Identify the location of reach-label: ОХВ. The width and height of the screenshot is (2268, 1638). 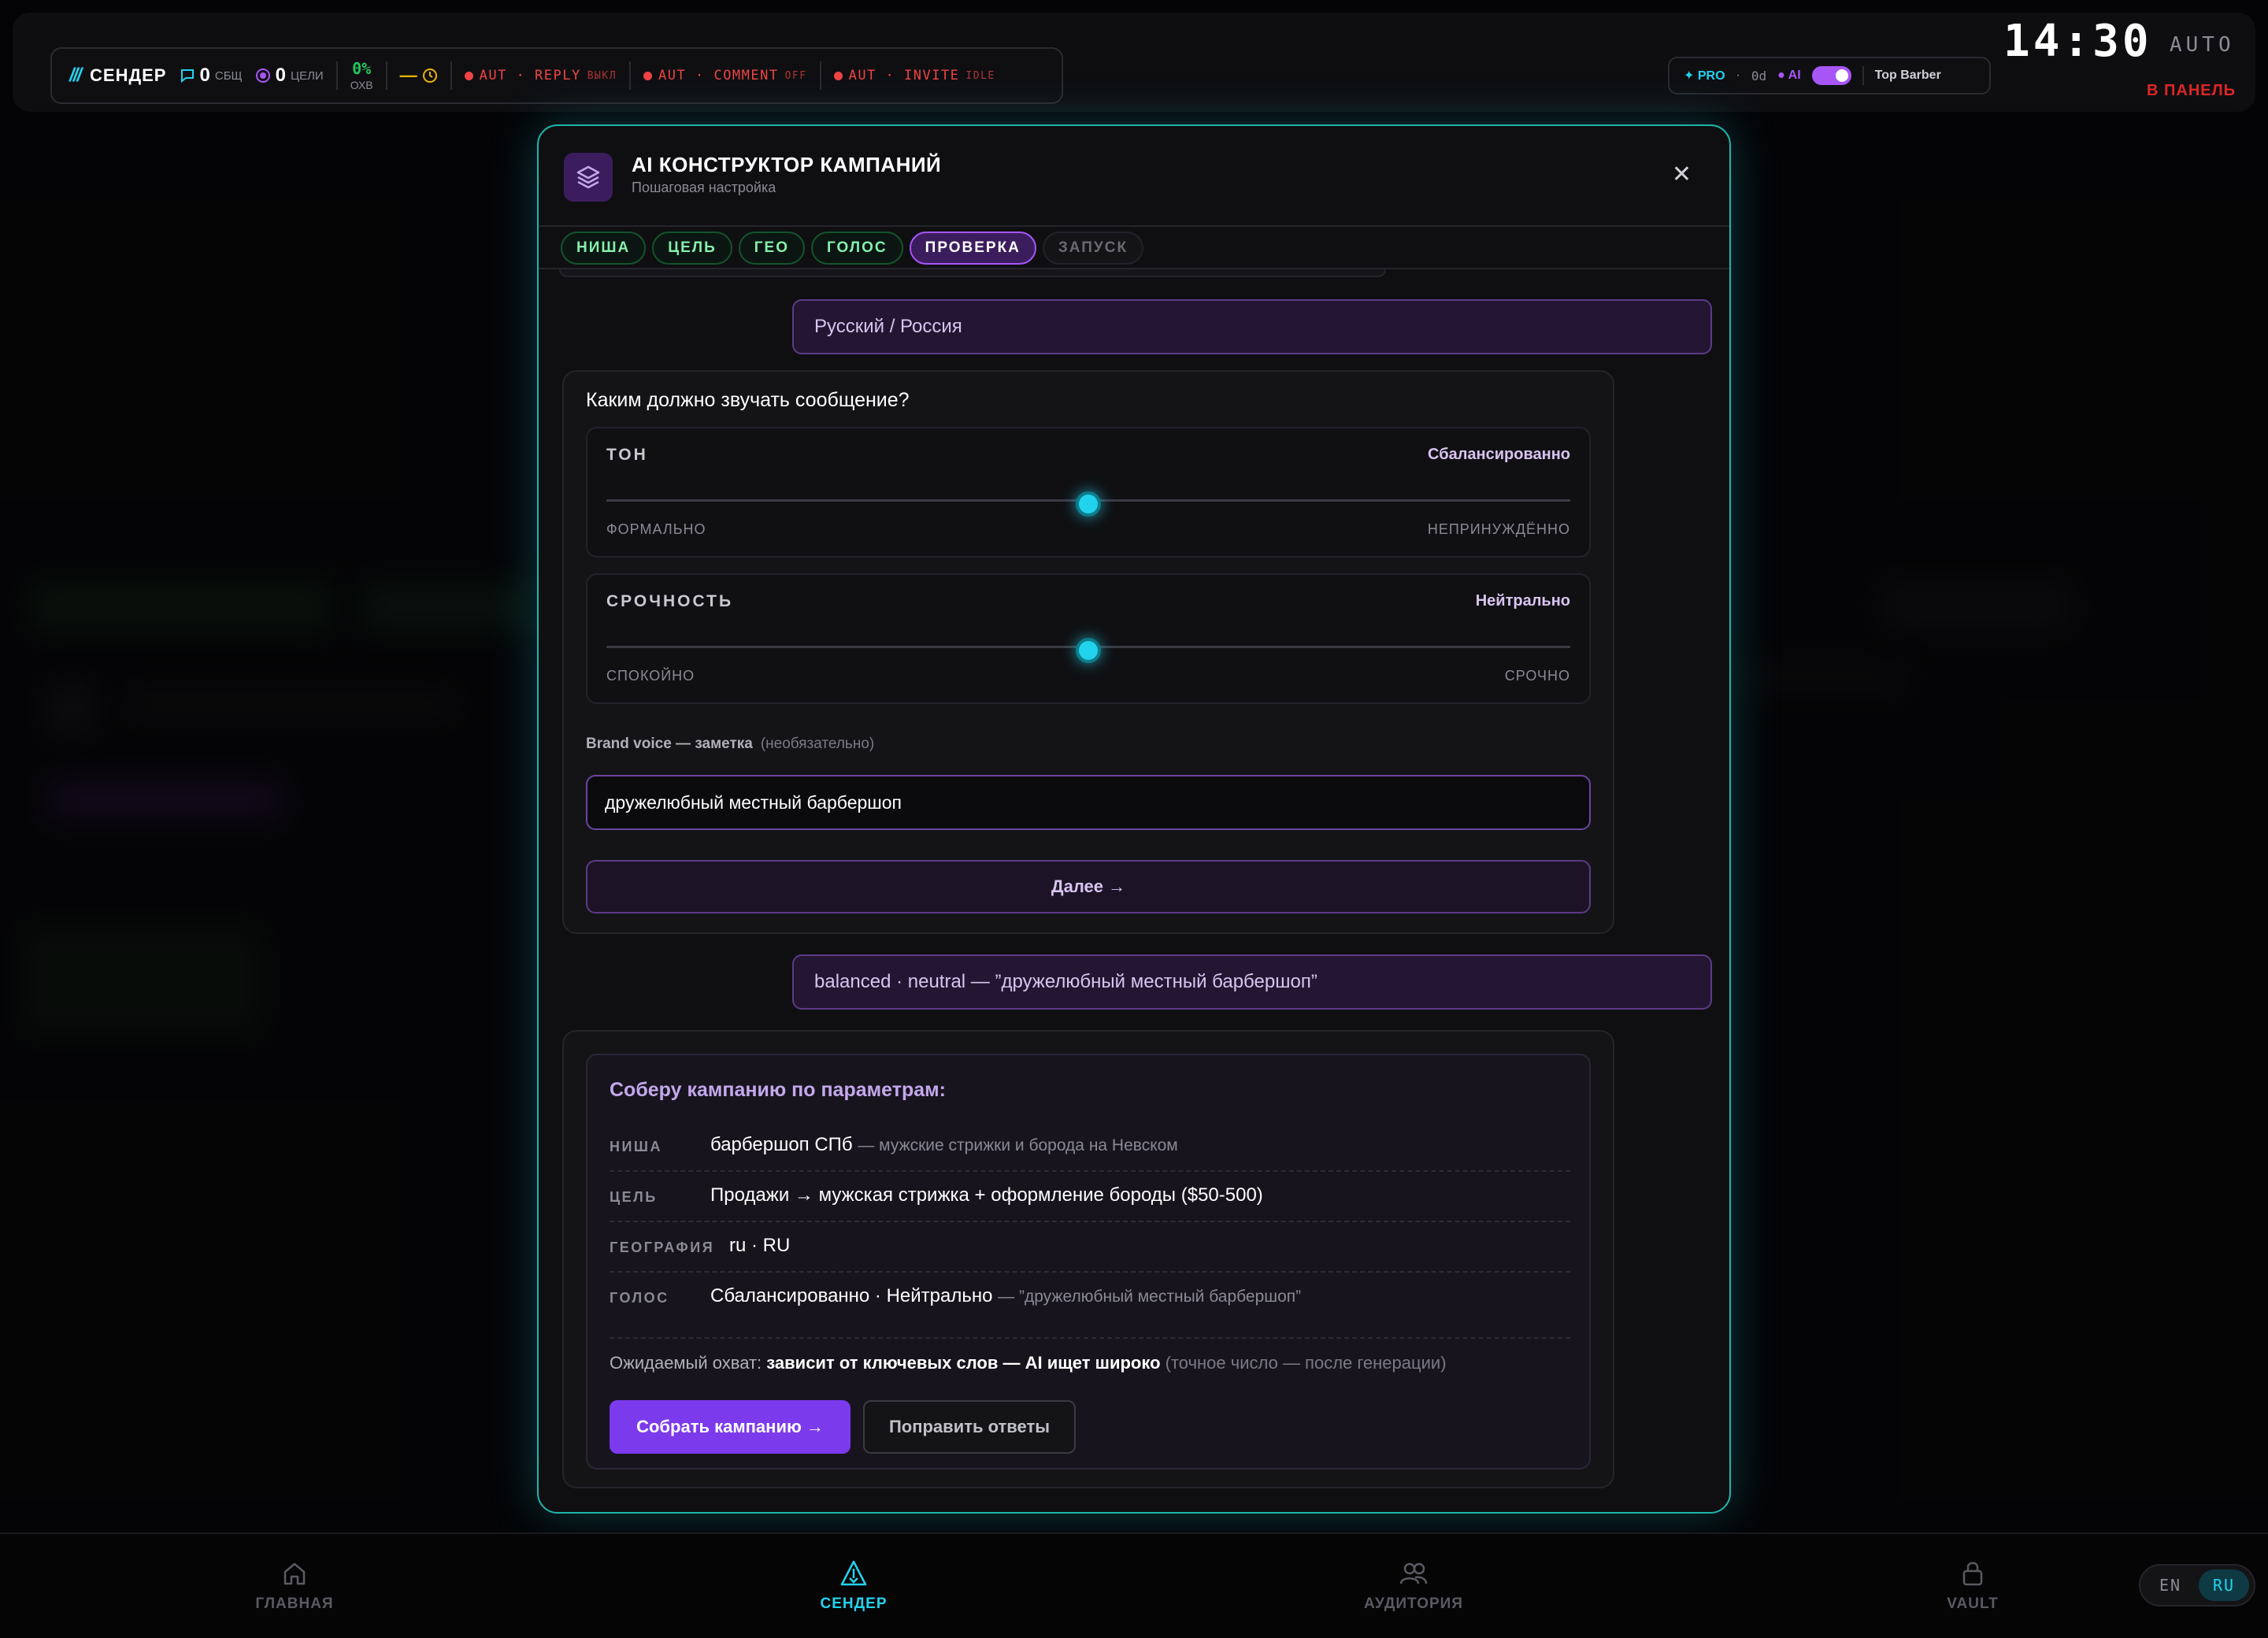
(361, 85).